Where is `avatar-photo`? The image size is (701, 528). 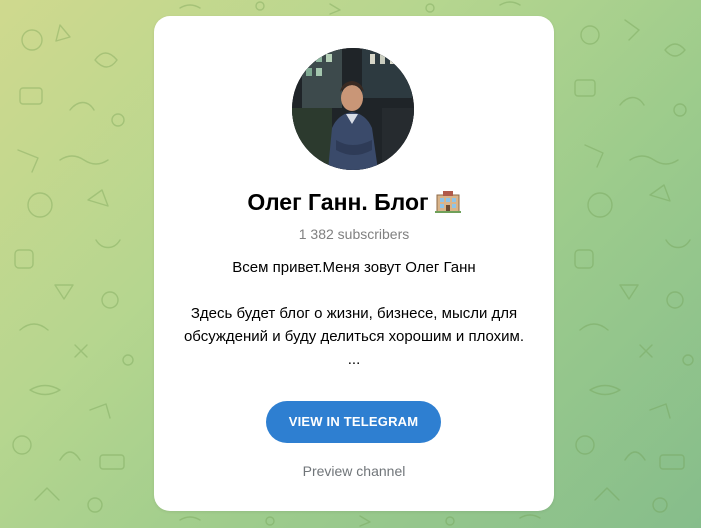 avatar-photo is located at coordinates (353, 109).